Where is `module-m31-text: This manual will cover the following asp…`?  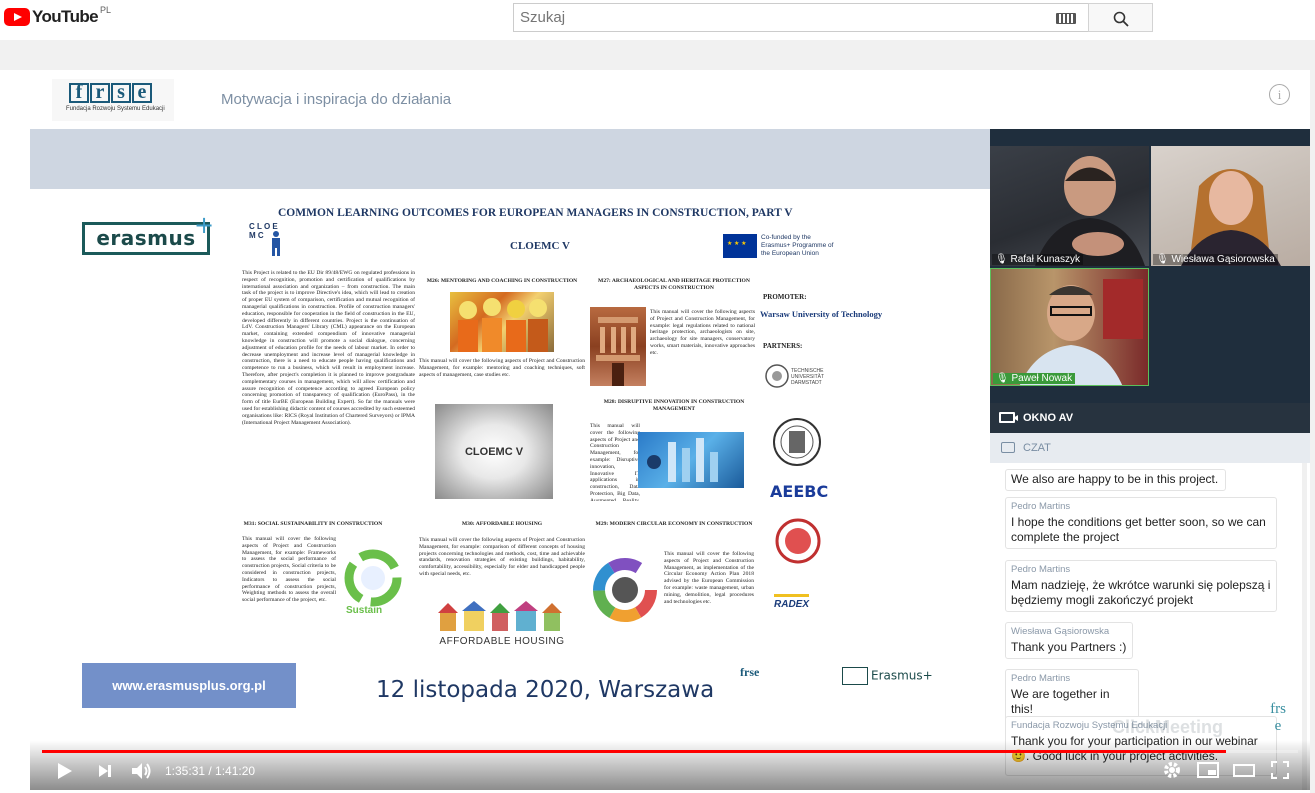
module-m31-text: This manual will cover the following asp… is located at coordinates (289, 570).